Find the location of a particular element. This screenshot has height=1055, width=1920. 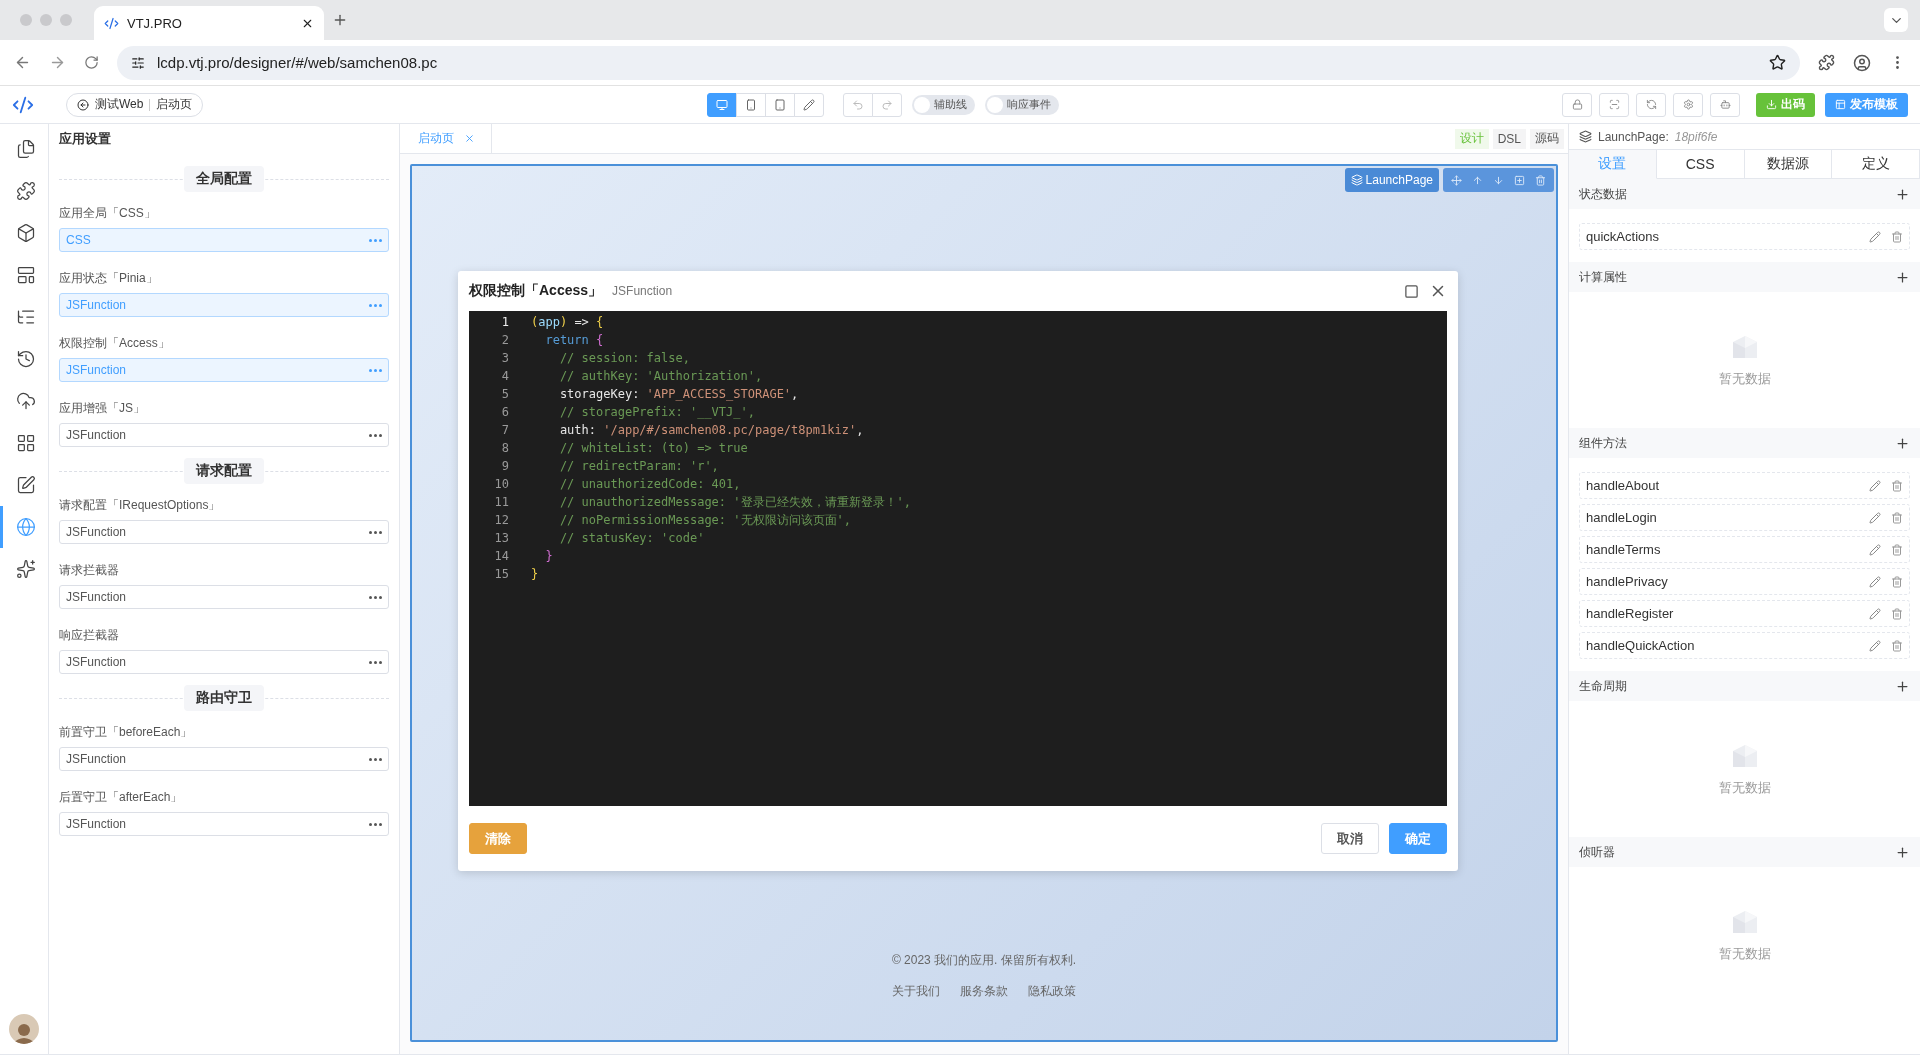

section-title: 状态数据 is located at coordinates (1603, 194).